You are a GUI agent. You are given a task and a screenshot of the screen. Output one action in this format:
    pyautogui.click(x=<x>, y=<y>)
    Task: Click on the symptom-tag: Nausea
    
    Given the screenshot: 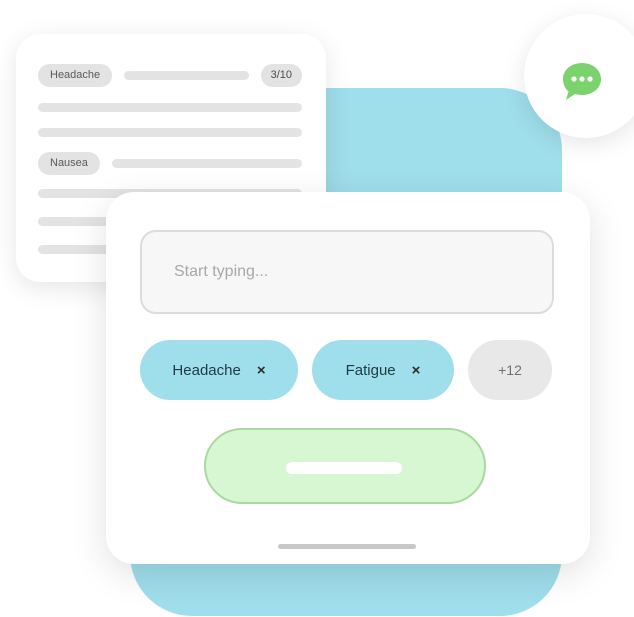 What is the action you would take?
    pyautogui.click(x=69, y=163)
    